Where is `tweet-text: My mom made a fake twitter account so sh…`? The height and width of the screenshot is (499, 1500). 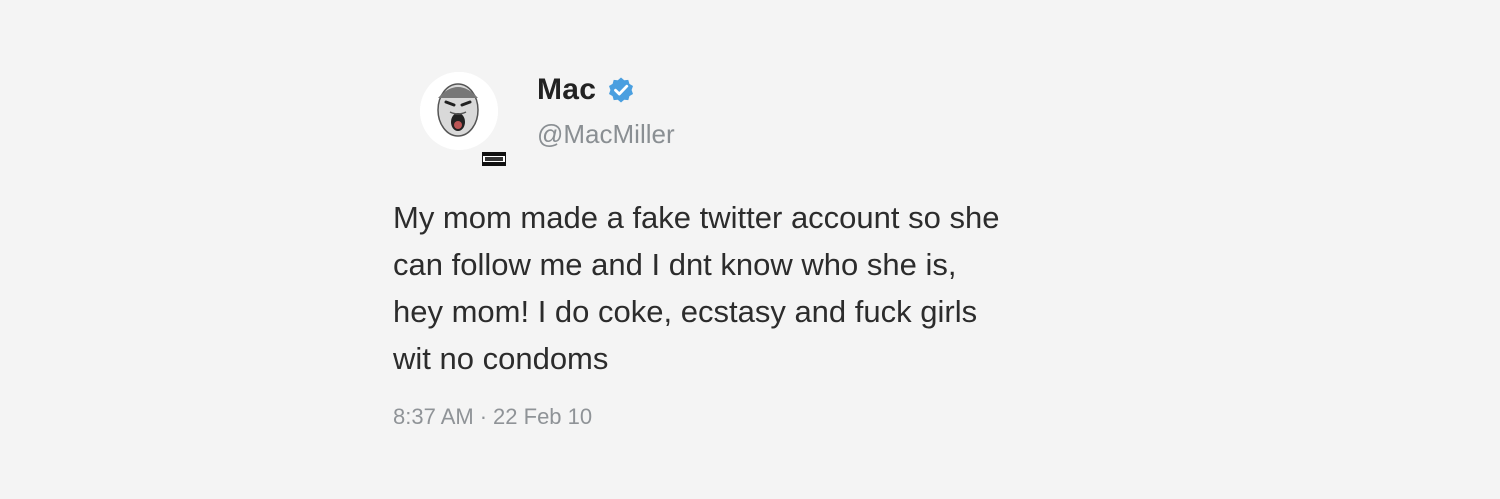
tweet-text: My mom made a fake twitter account so sh… is located at coordinates (696, 288).